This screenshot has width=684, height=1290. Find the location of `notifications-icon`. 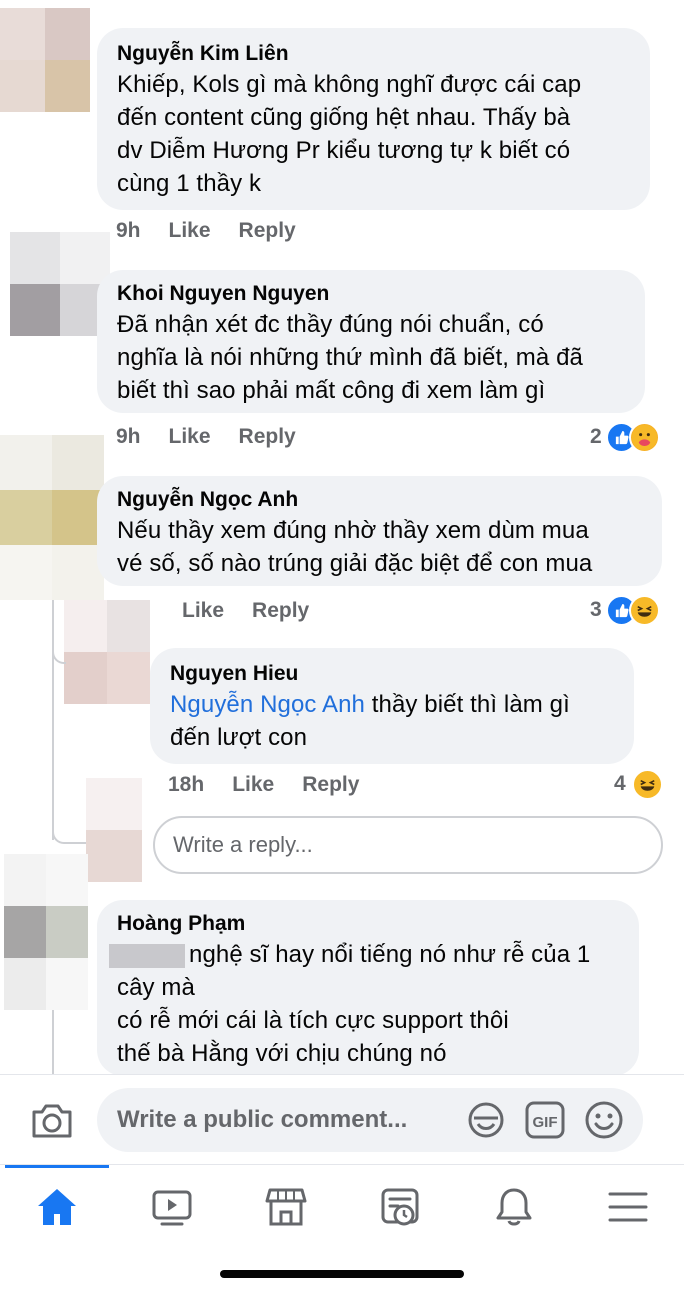

notifications-icon is located at coordinates (514, 1207).